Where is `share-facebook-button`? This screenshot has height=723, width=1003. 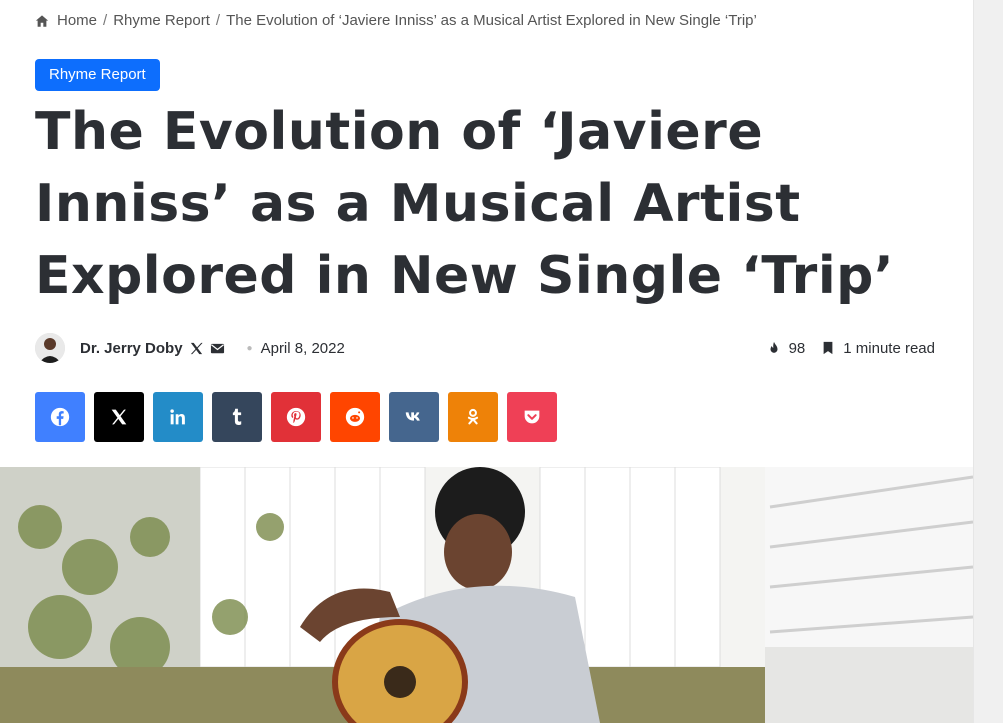
share-facebook-button is located at coordinates (60, 417).